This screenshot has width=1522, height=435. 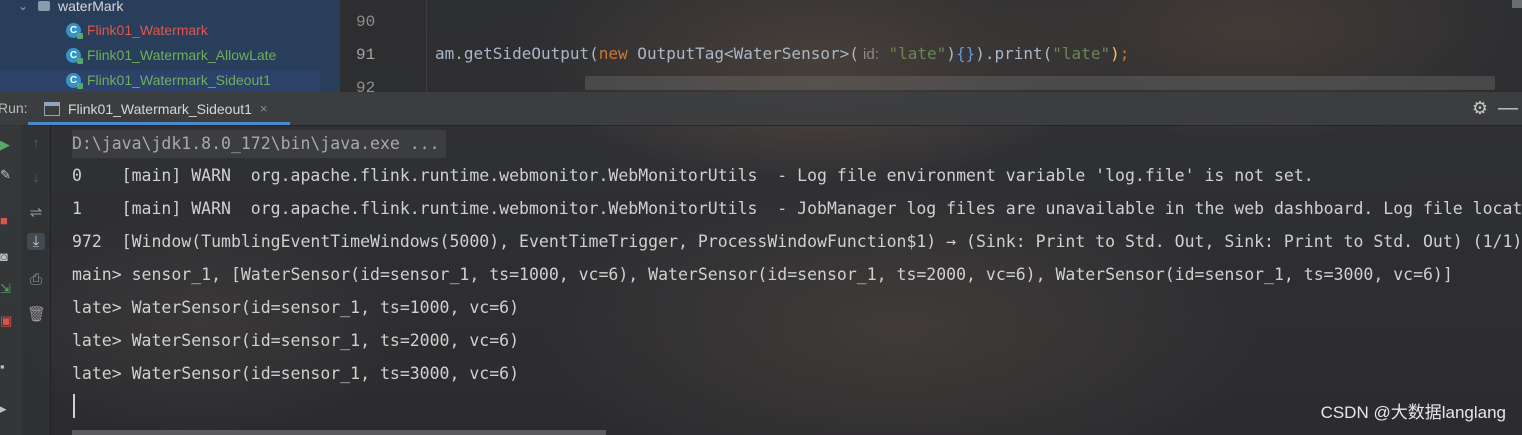 I want to click on print-icon: ⎙, so click(x=36, y=279).